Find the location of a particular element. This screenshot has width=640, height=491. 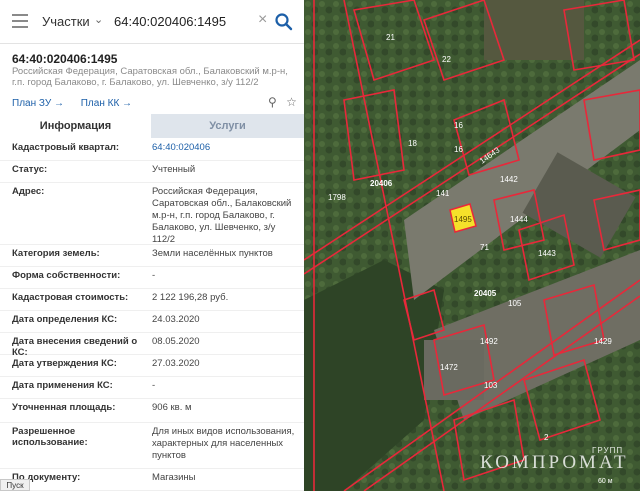

tab-information: Информация is located at coordinates (75, 126).